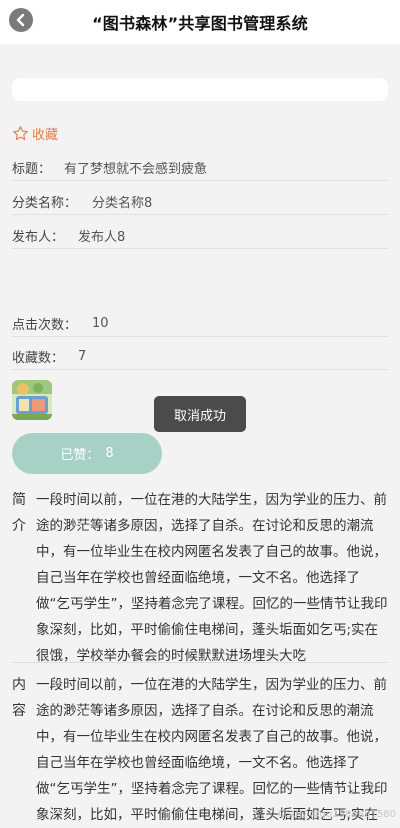 The width and height of the screenshot is (400, 828). What do you see at coordinates (136, 169) in the screenshot?
I see `title-value: 有了梦想就不会感到疲惫` at bounding box center [136, 169].